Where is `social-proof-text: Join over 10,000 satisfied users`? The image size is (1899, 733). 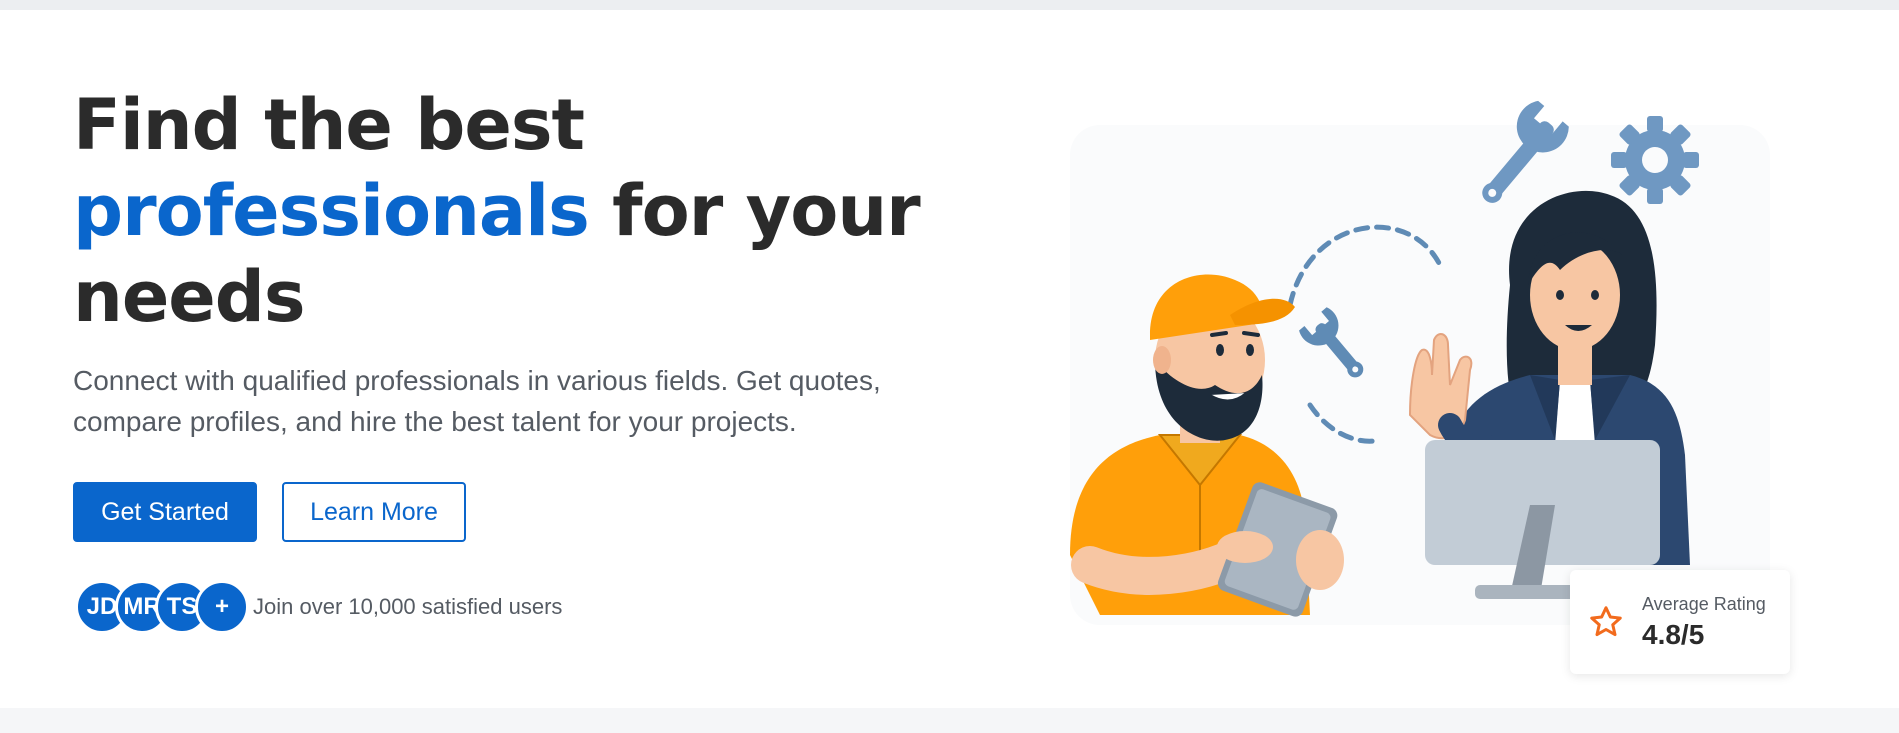
social-proof-text: Join over 10,000 satisfied users is located at coordinates (408, 606).